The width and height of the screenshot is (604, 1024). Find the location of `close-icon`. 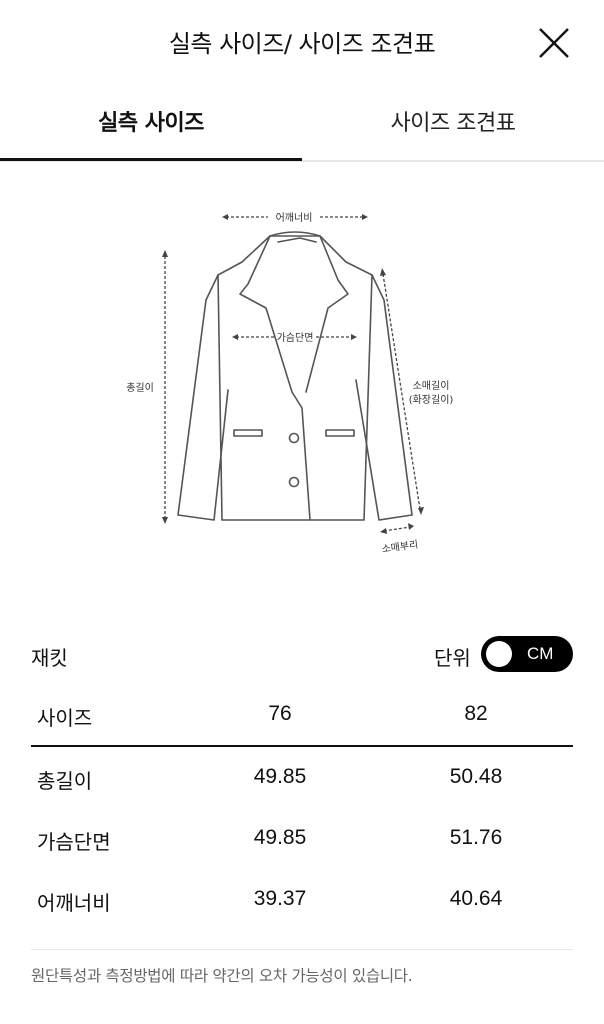

close-icon is located at coordinates (554, 43).